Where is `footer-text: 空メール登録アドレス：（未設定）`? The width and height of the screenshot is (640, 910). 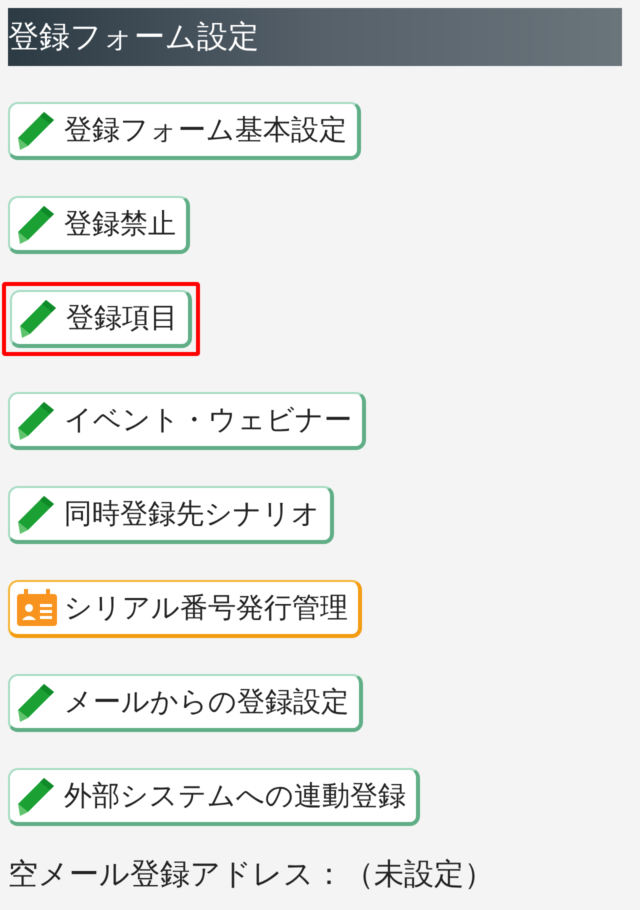 footer-text: 空メール登録アドレス：（未設定） is located at coordinates (251, 875).